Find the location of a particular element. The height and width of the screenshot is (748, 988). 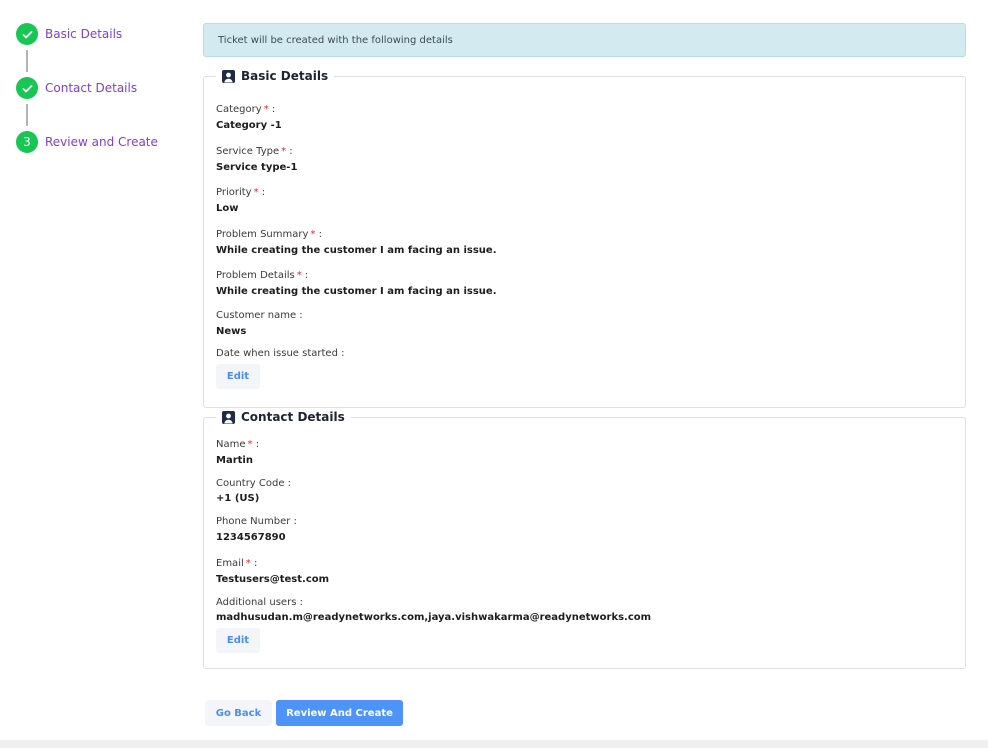

field-country-code: Country Code : +1 (US) is located at coordinates (584, 491).